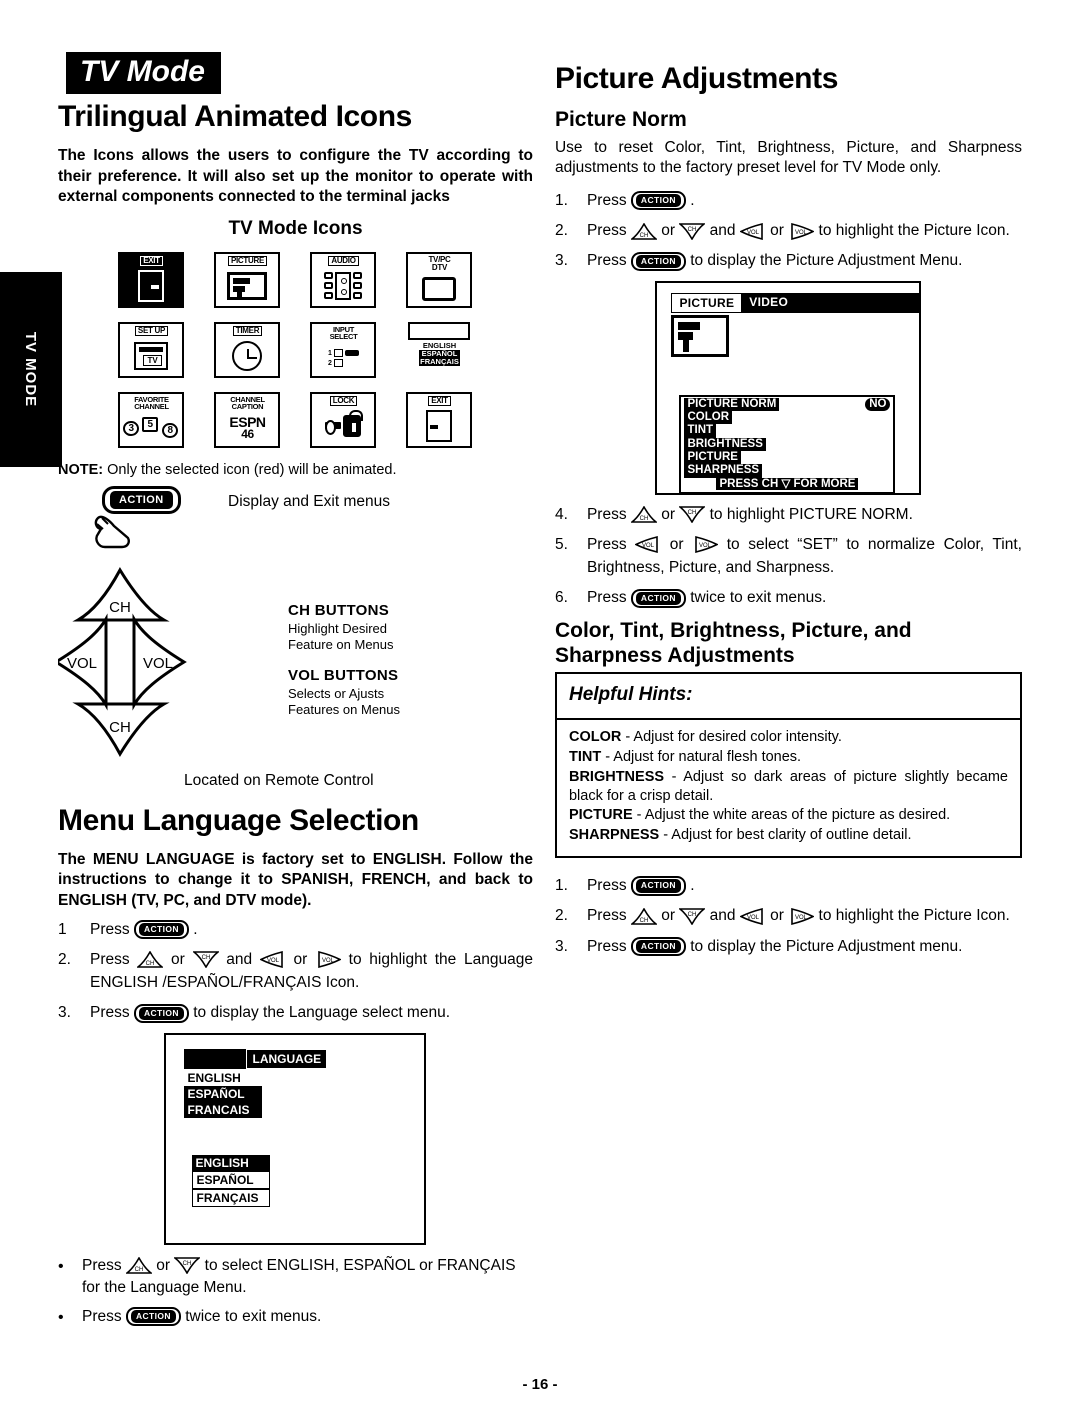 The height and width of the screenshot is (1419, 1080). Describe the element at coordinates (707, 302) in the screenshot. I see `tab-picture: PICTURE` at that location.